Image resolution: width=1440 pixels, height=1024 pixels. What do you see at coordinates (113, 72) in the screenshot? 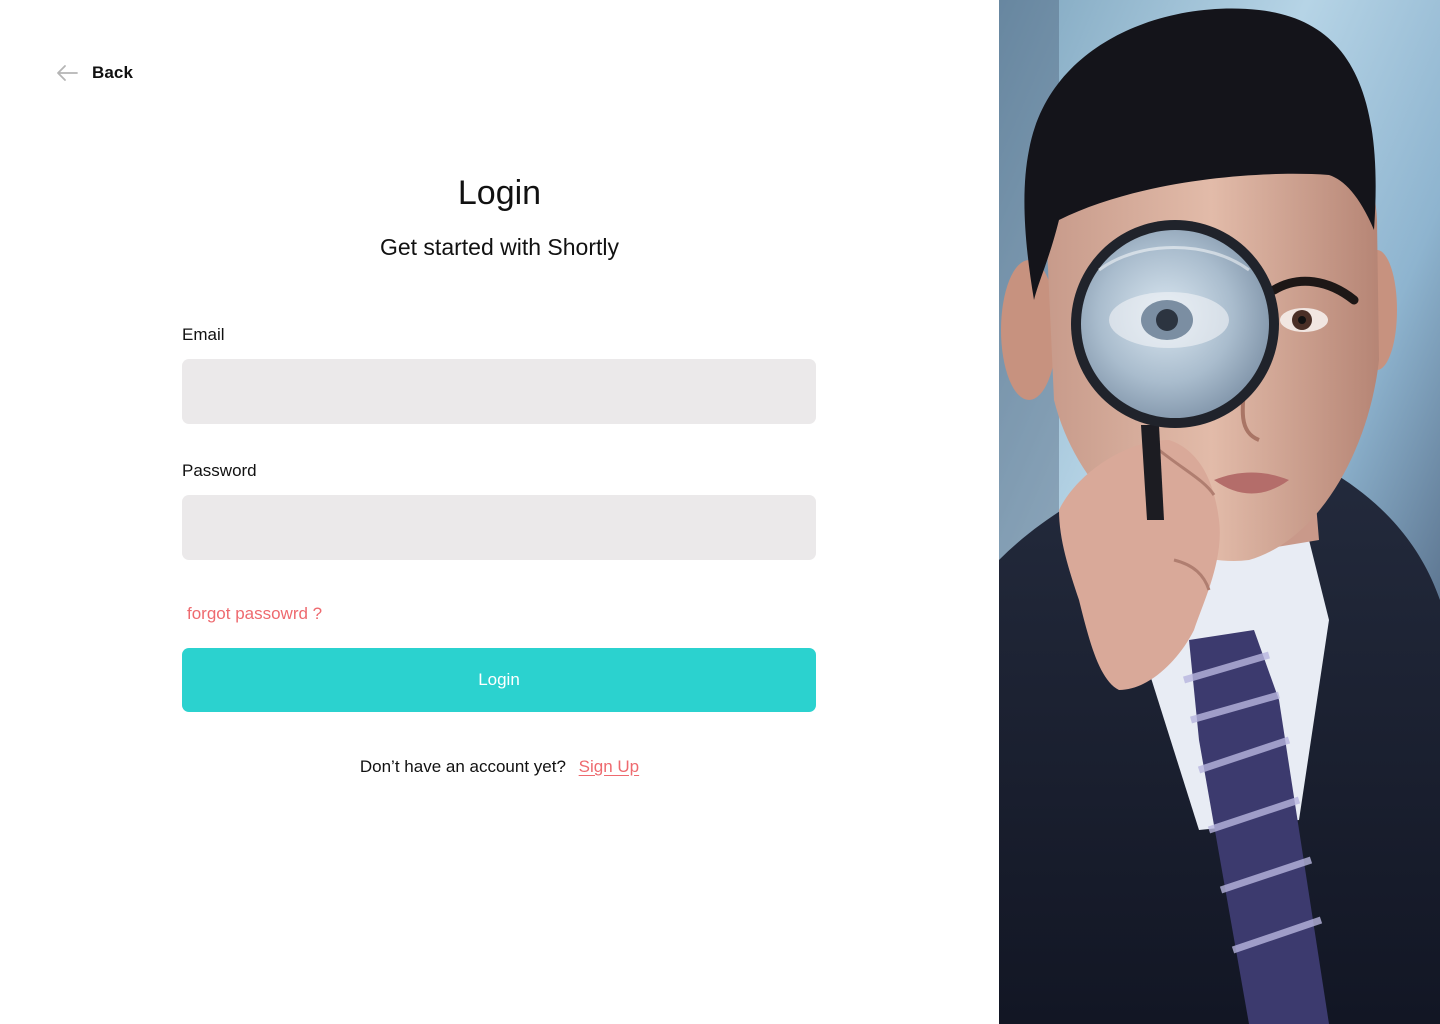
I see `back-label: Back` at bounding box center [113, 72].